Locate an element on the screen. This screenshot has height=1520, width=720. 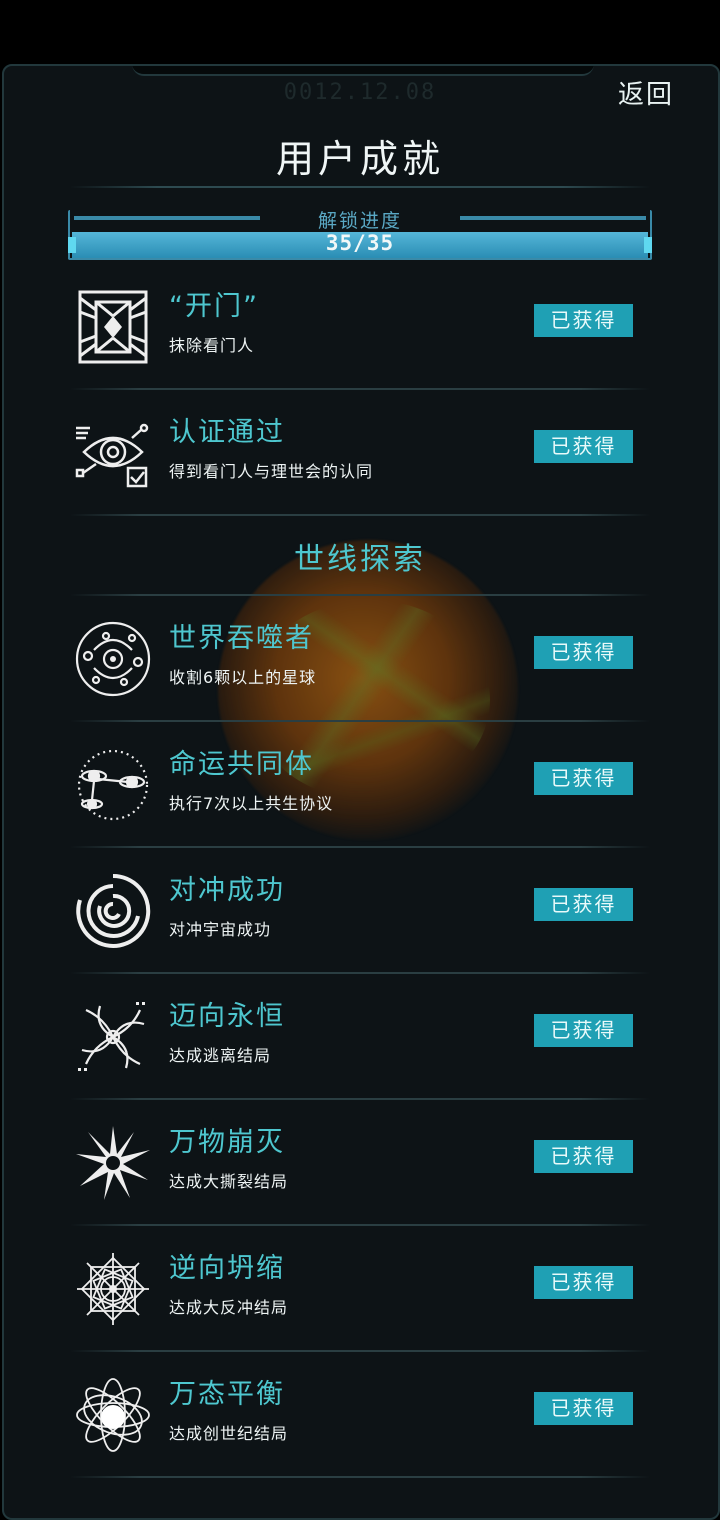
achievement-desc: 达成大撕裂结局 is located at coordinates (229, 1181).